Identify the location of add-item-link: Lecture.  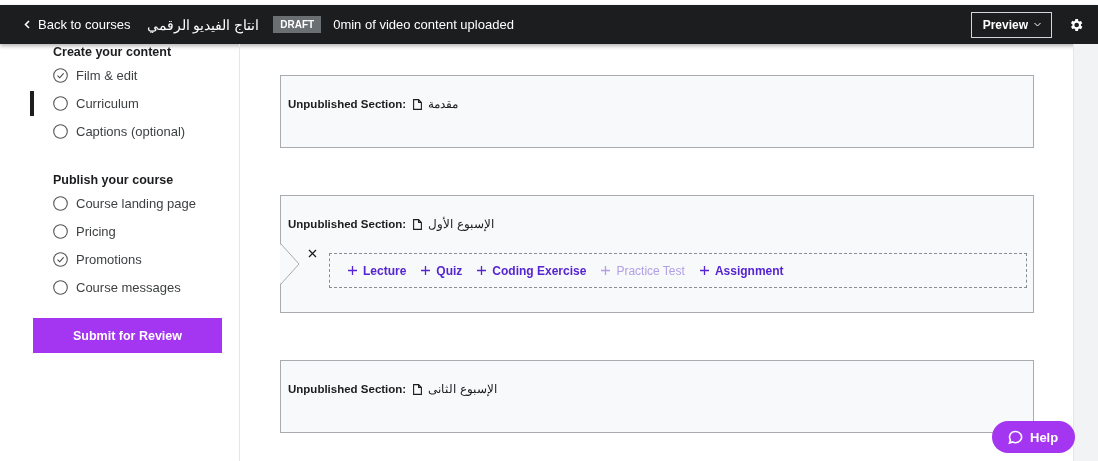
(377, 270).